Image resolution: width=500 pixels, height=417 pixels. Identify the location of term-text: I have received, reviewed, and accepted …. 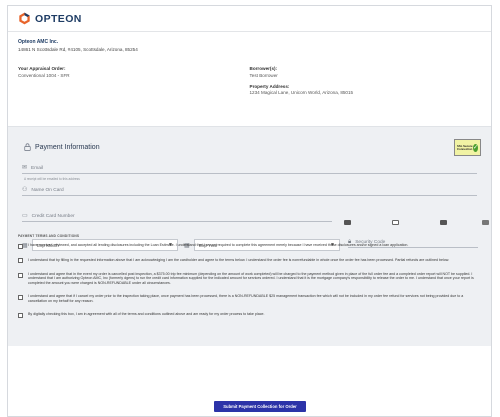
(218, 245).